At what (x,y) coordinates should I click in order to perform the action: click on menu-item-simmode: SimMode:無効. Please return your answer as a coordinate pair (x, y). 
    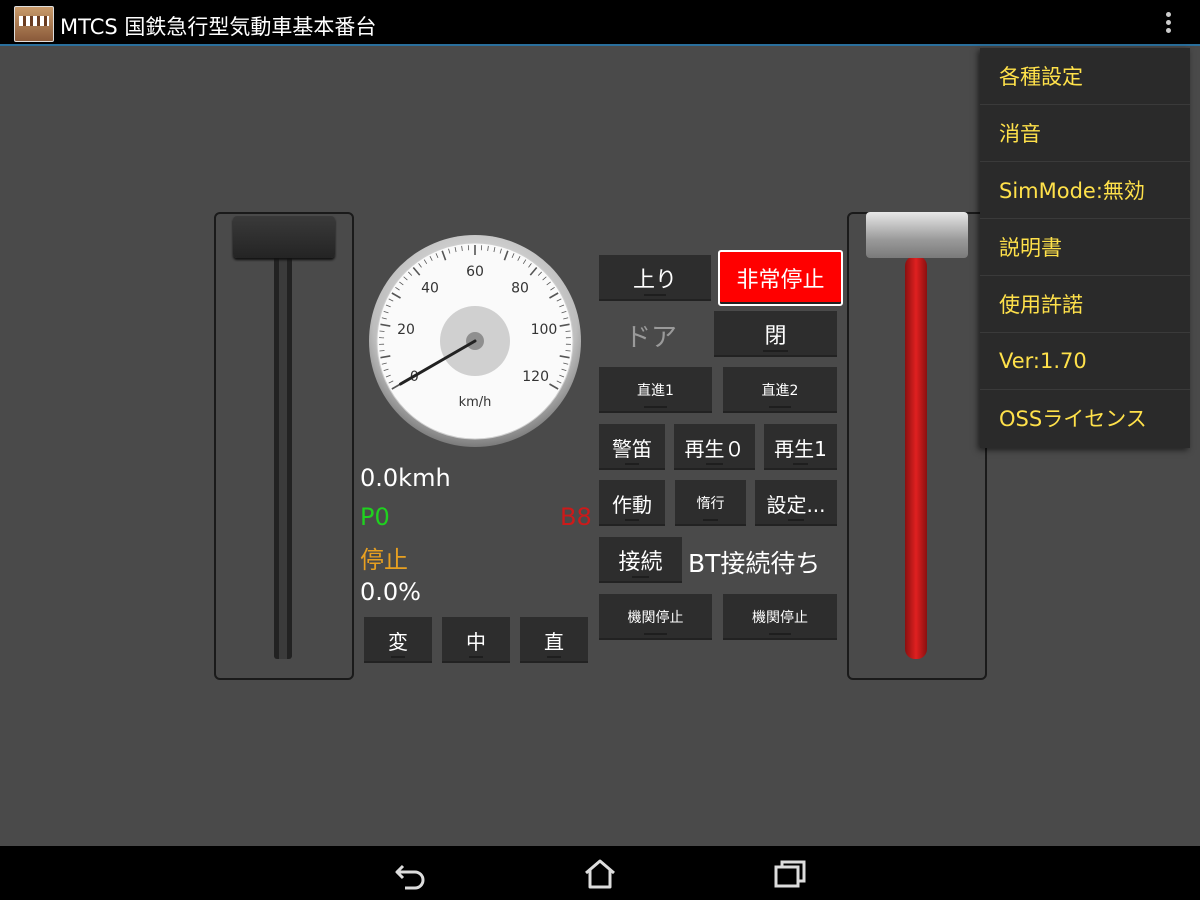
    Looking at the image, I should click on (1085, 190).